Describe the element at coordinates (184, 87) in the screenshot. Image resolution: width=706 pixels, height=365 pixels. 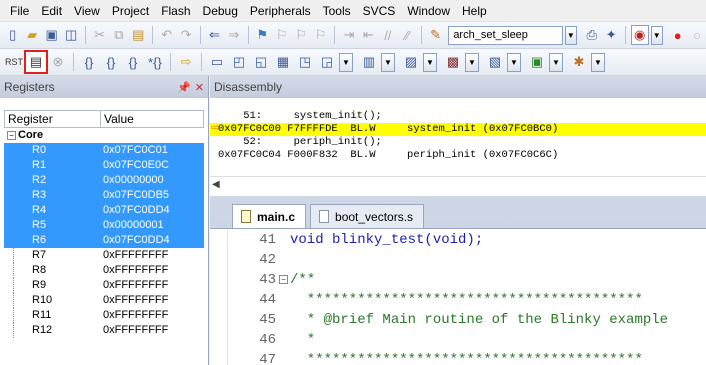
I see `pin-icon: 📌` at that location.